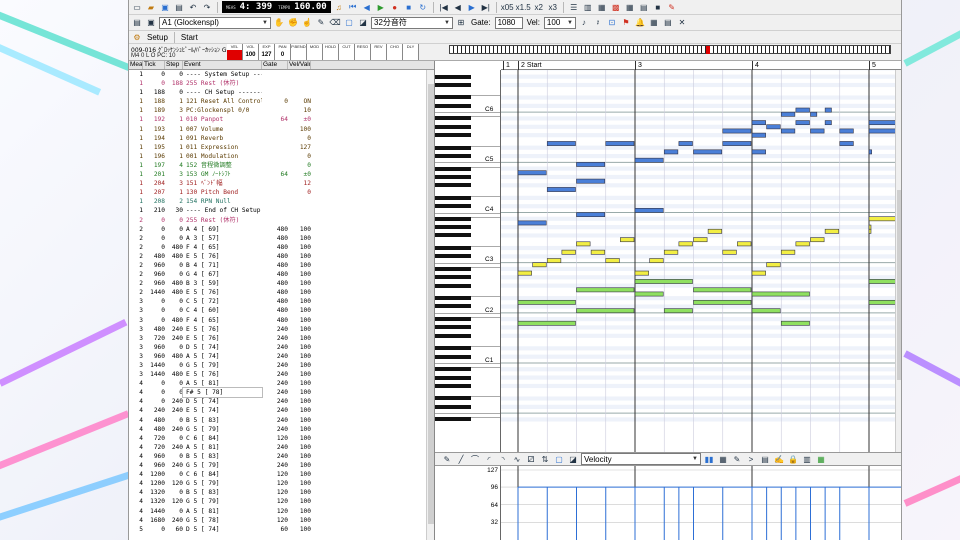 This screenshot has height=540, width=960. What do you see at coordinates (898, 261) in the screenshot?
I see `roll-scrollbar` at bounding box center [898, 261].